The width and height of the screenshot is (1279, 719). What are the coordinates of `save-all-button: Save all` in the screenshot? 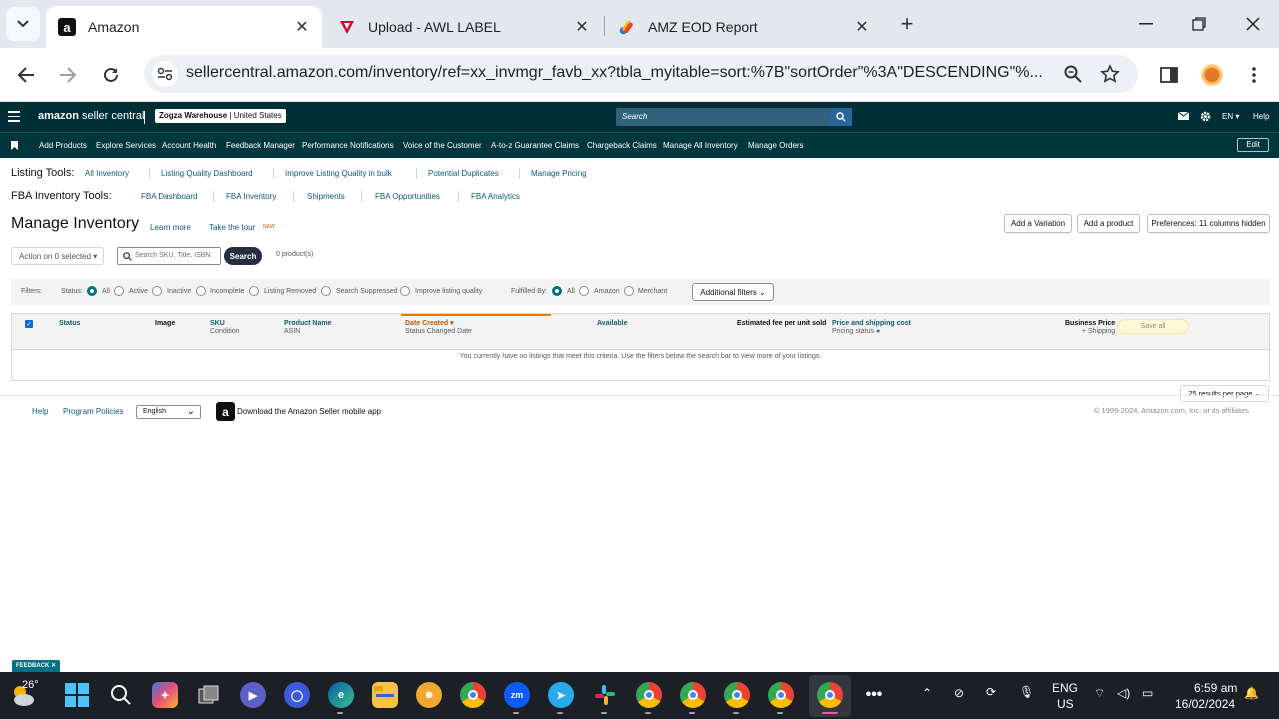 It's located at (1153, 326).